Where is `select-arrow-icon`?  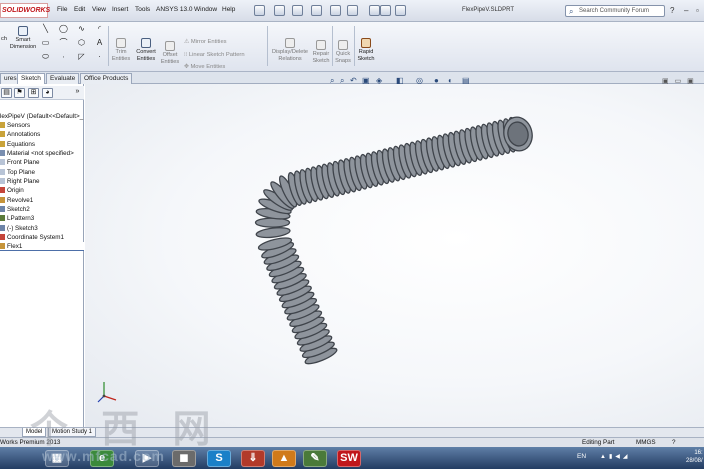 select-arrow-icon is located at coordinates (352, 10).